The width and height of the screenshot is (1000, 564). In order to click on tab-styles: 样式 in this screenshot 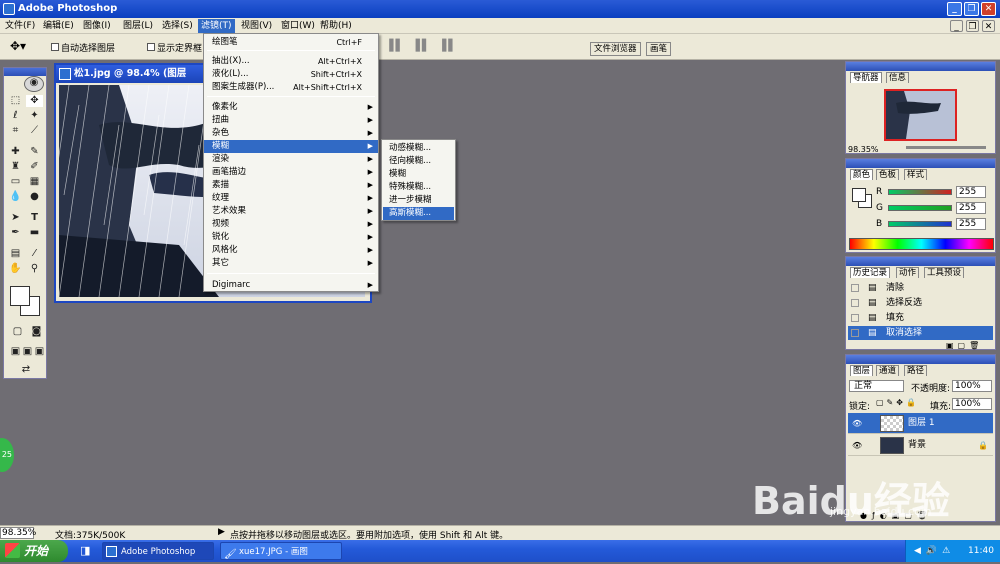, I will do `click(916, 174)`.